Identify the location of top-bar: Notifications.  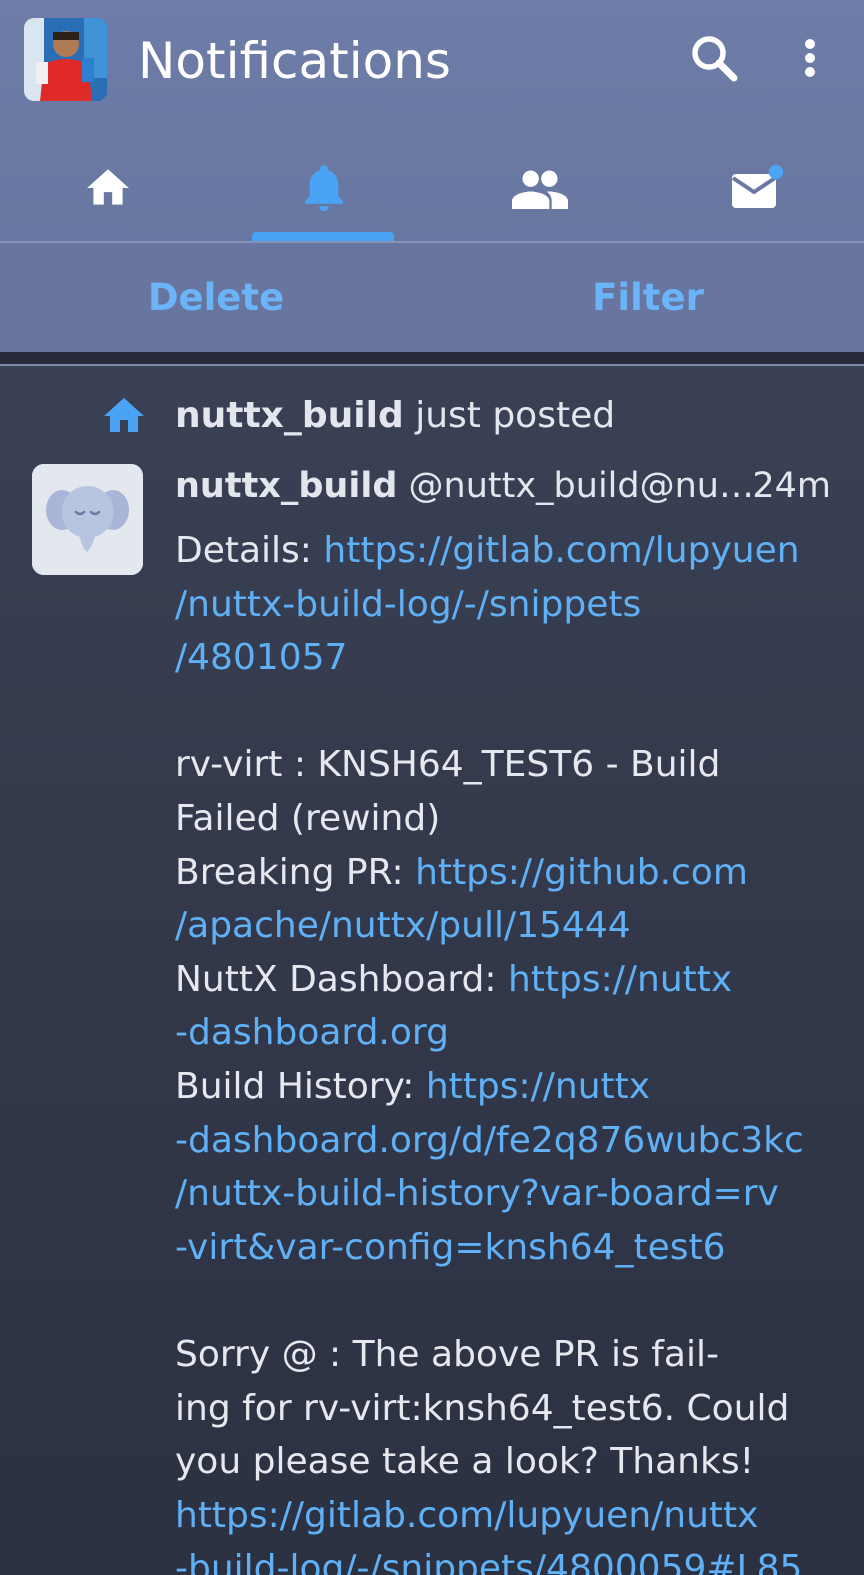
(432, 62).